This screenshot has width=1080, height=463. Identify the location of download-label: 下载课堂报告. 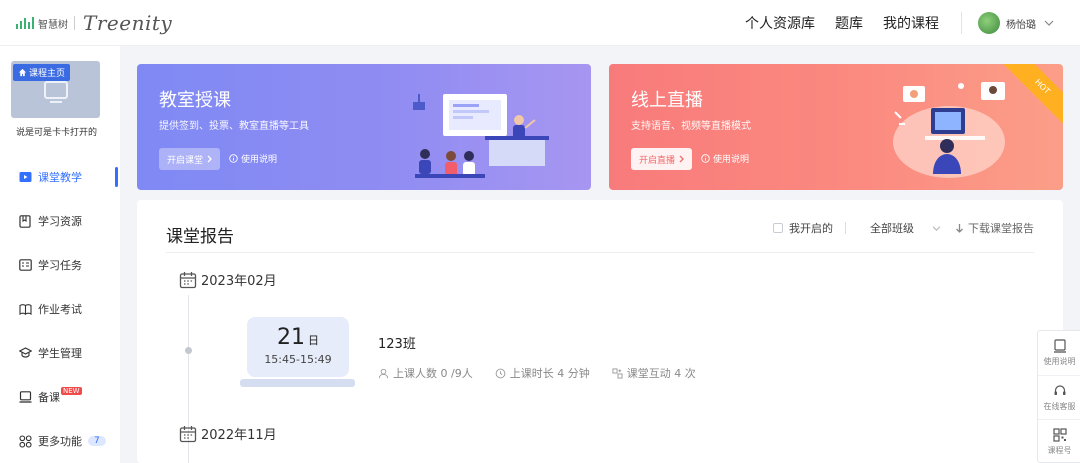
(1001, 228).